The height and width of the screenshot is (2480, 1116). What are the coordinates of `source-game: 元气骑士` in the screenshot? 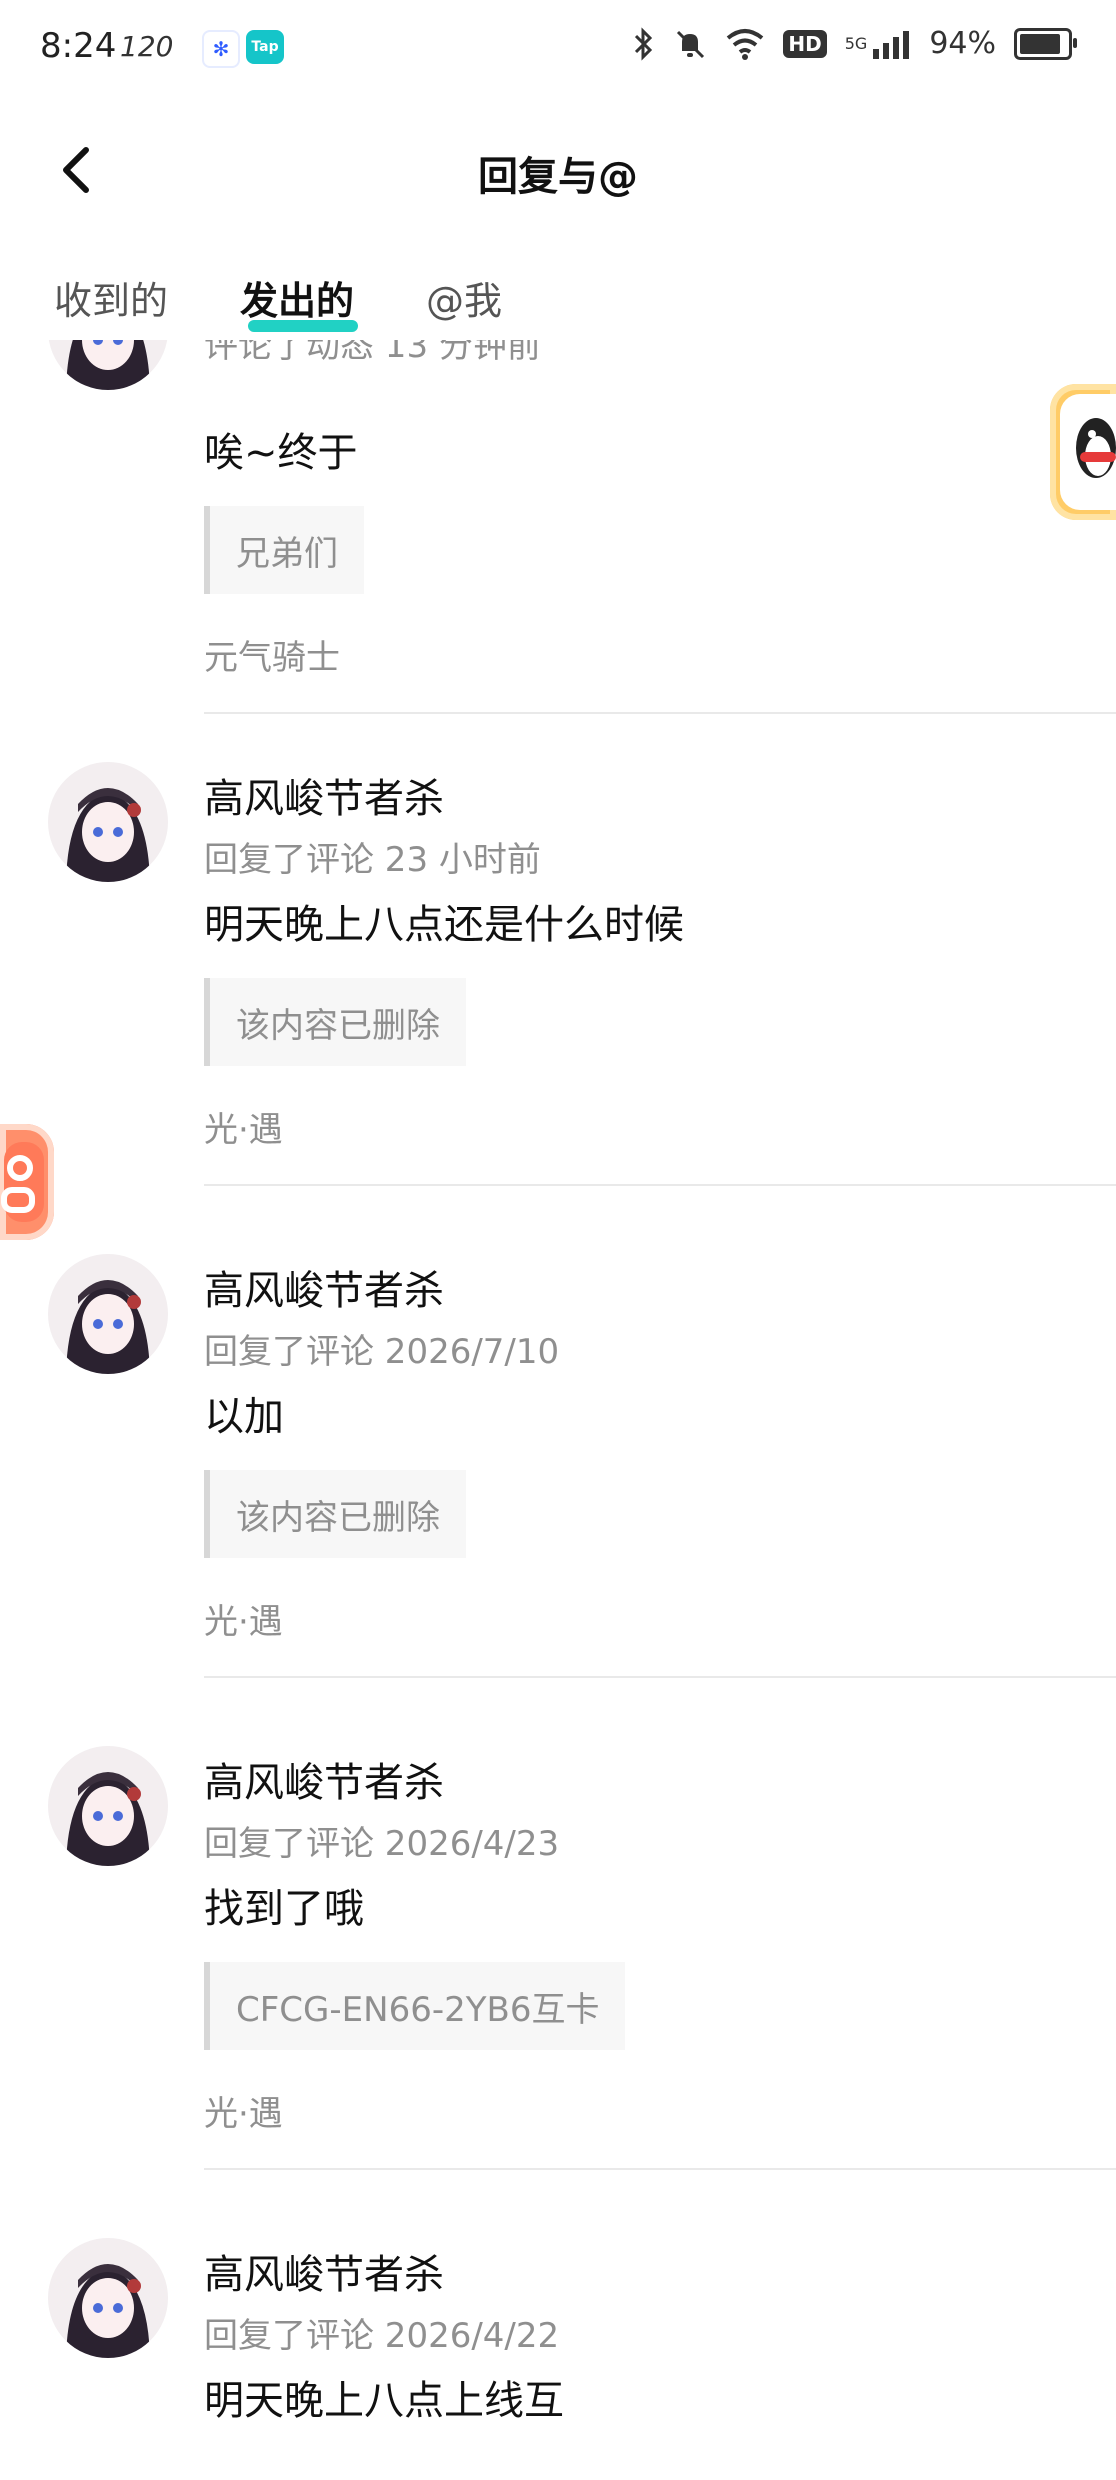 It's located at (272, 654).